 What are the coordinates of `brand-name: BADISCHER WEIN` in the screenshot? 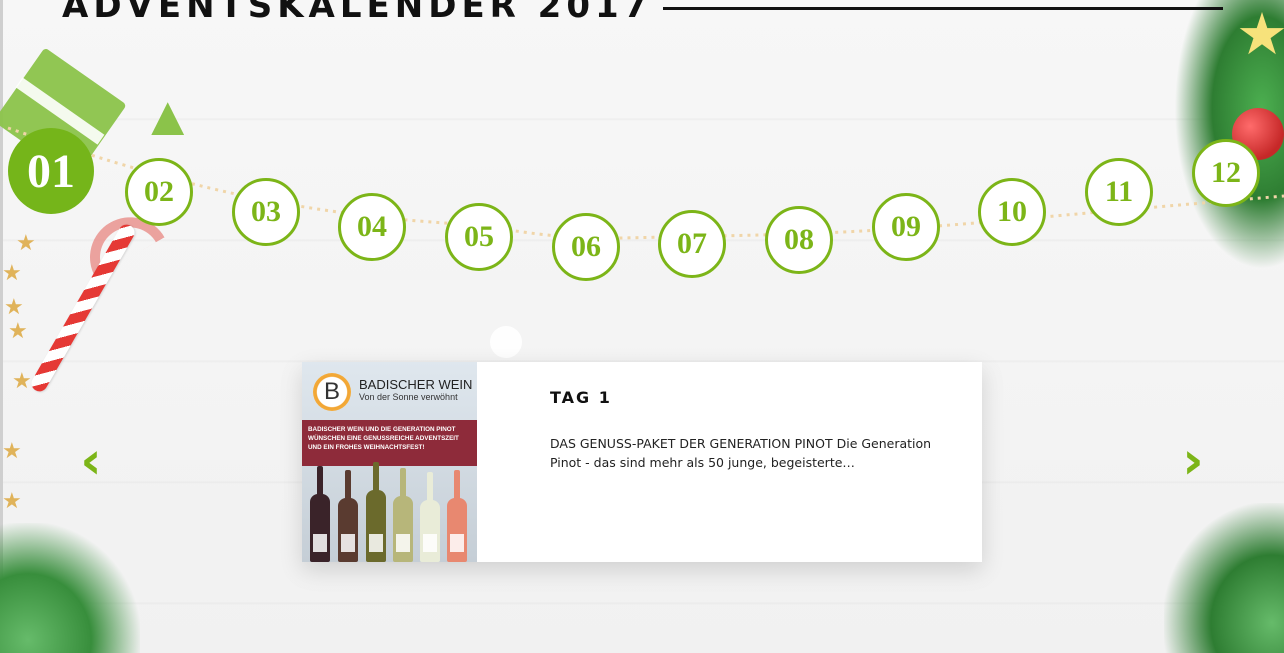 It's located at (416, 384).